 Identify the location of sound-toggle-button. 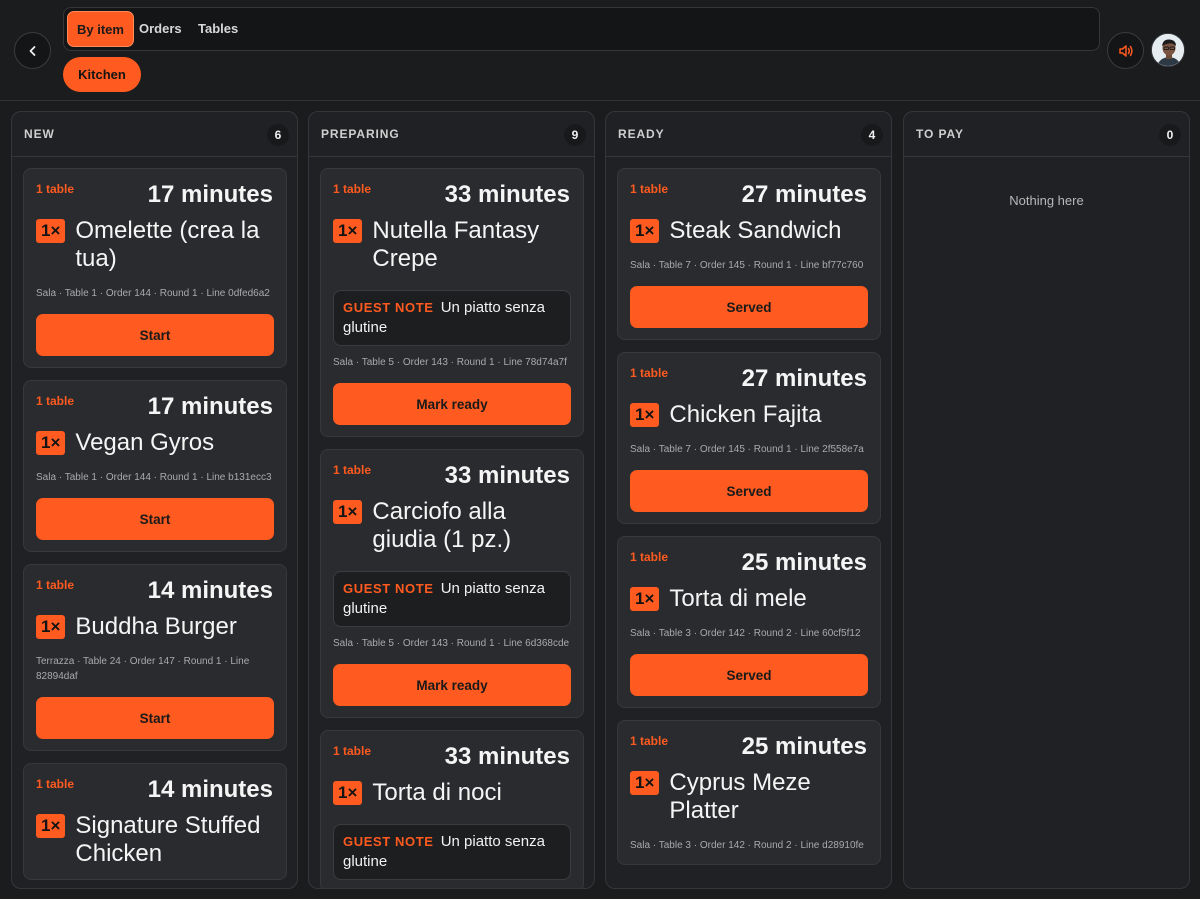
(1125, 50).